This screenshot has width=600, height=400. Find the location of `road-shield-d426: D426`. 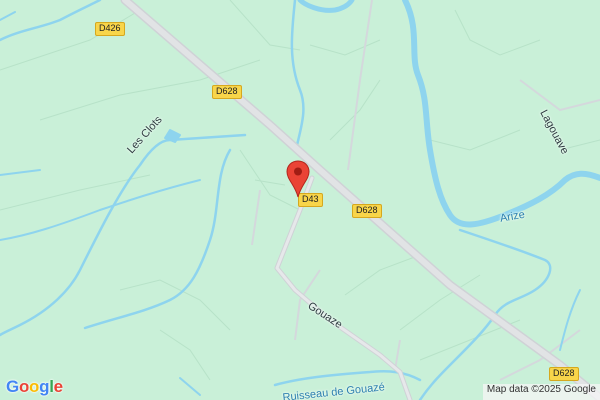

road-shield-d426: D426 is located at coordinates (110, 29).